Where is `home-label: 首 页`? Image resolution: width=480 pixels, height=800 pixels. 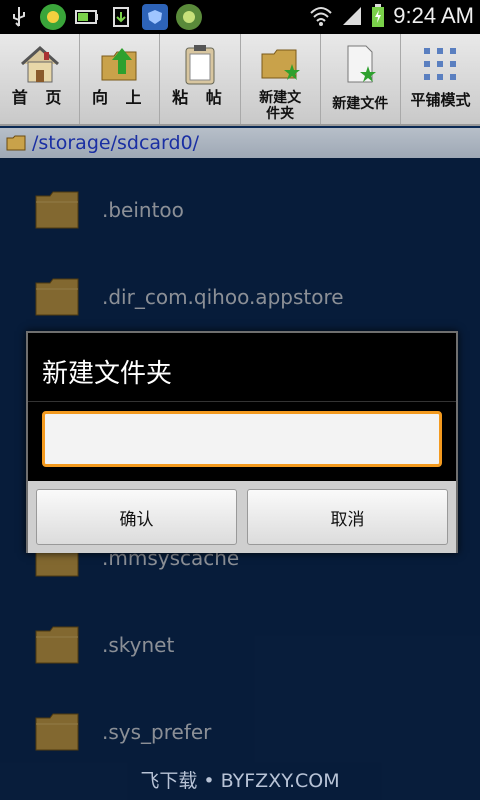 home-label: 首 页 is located at coordinates (39, 97).